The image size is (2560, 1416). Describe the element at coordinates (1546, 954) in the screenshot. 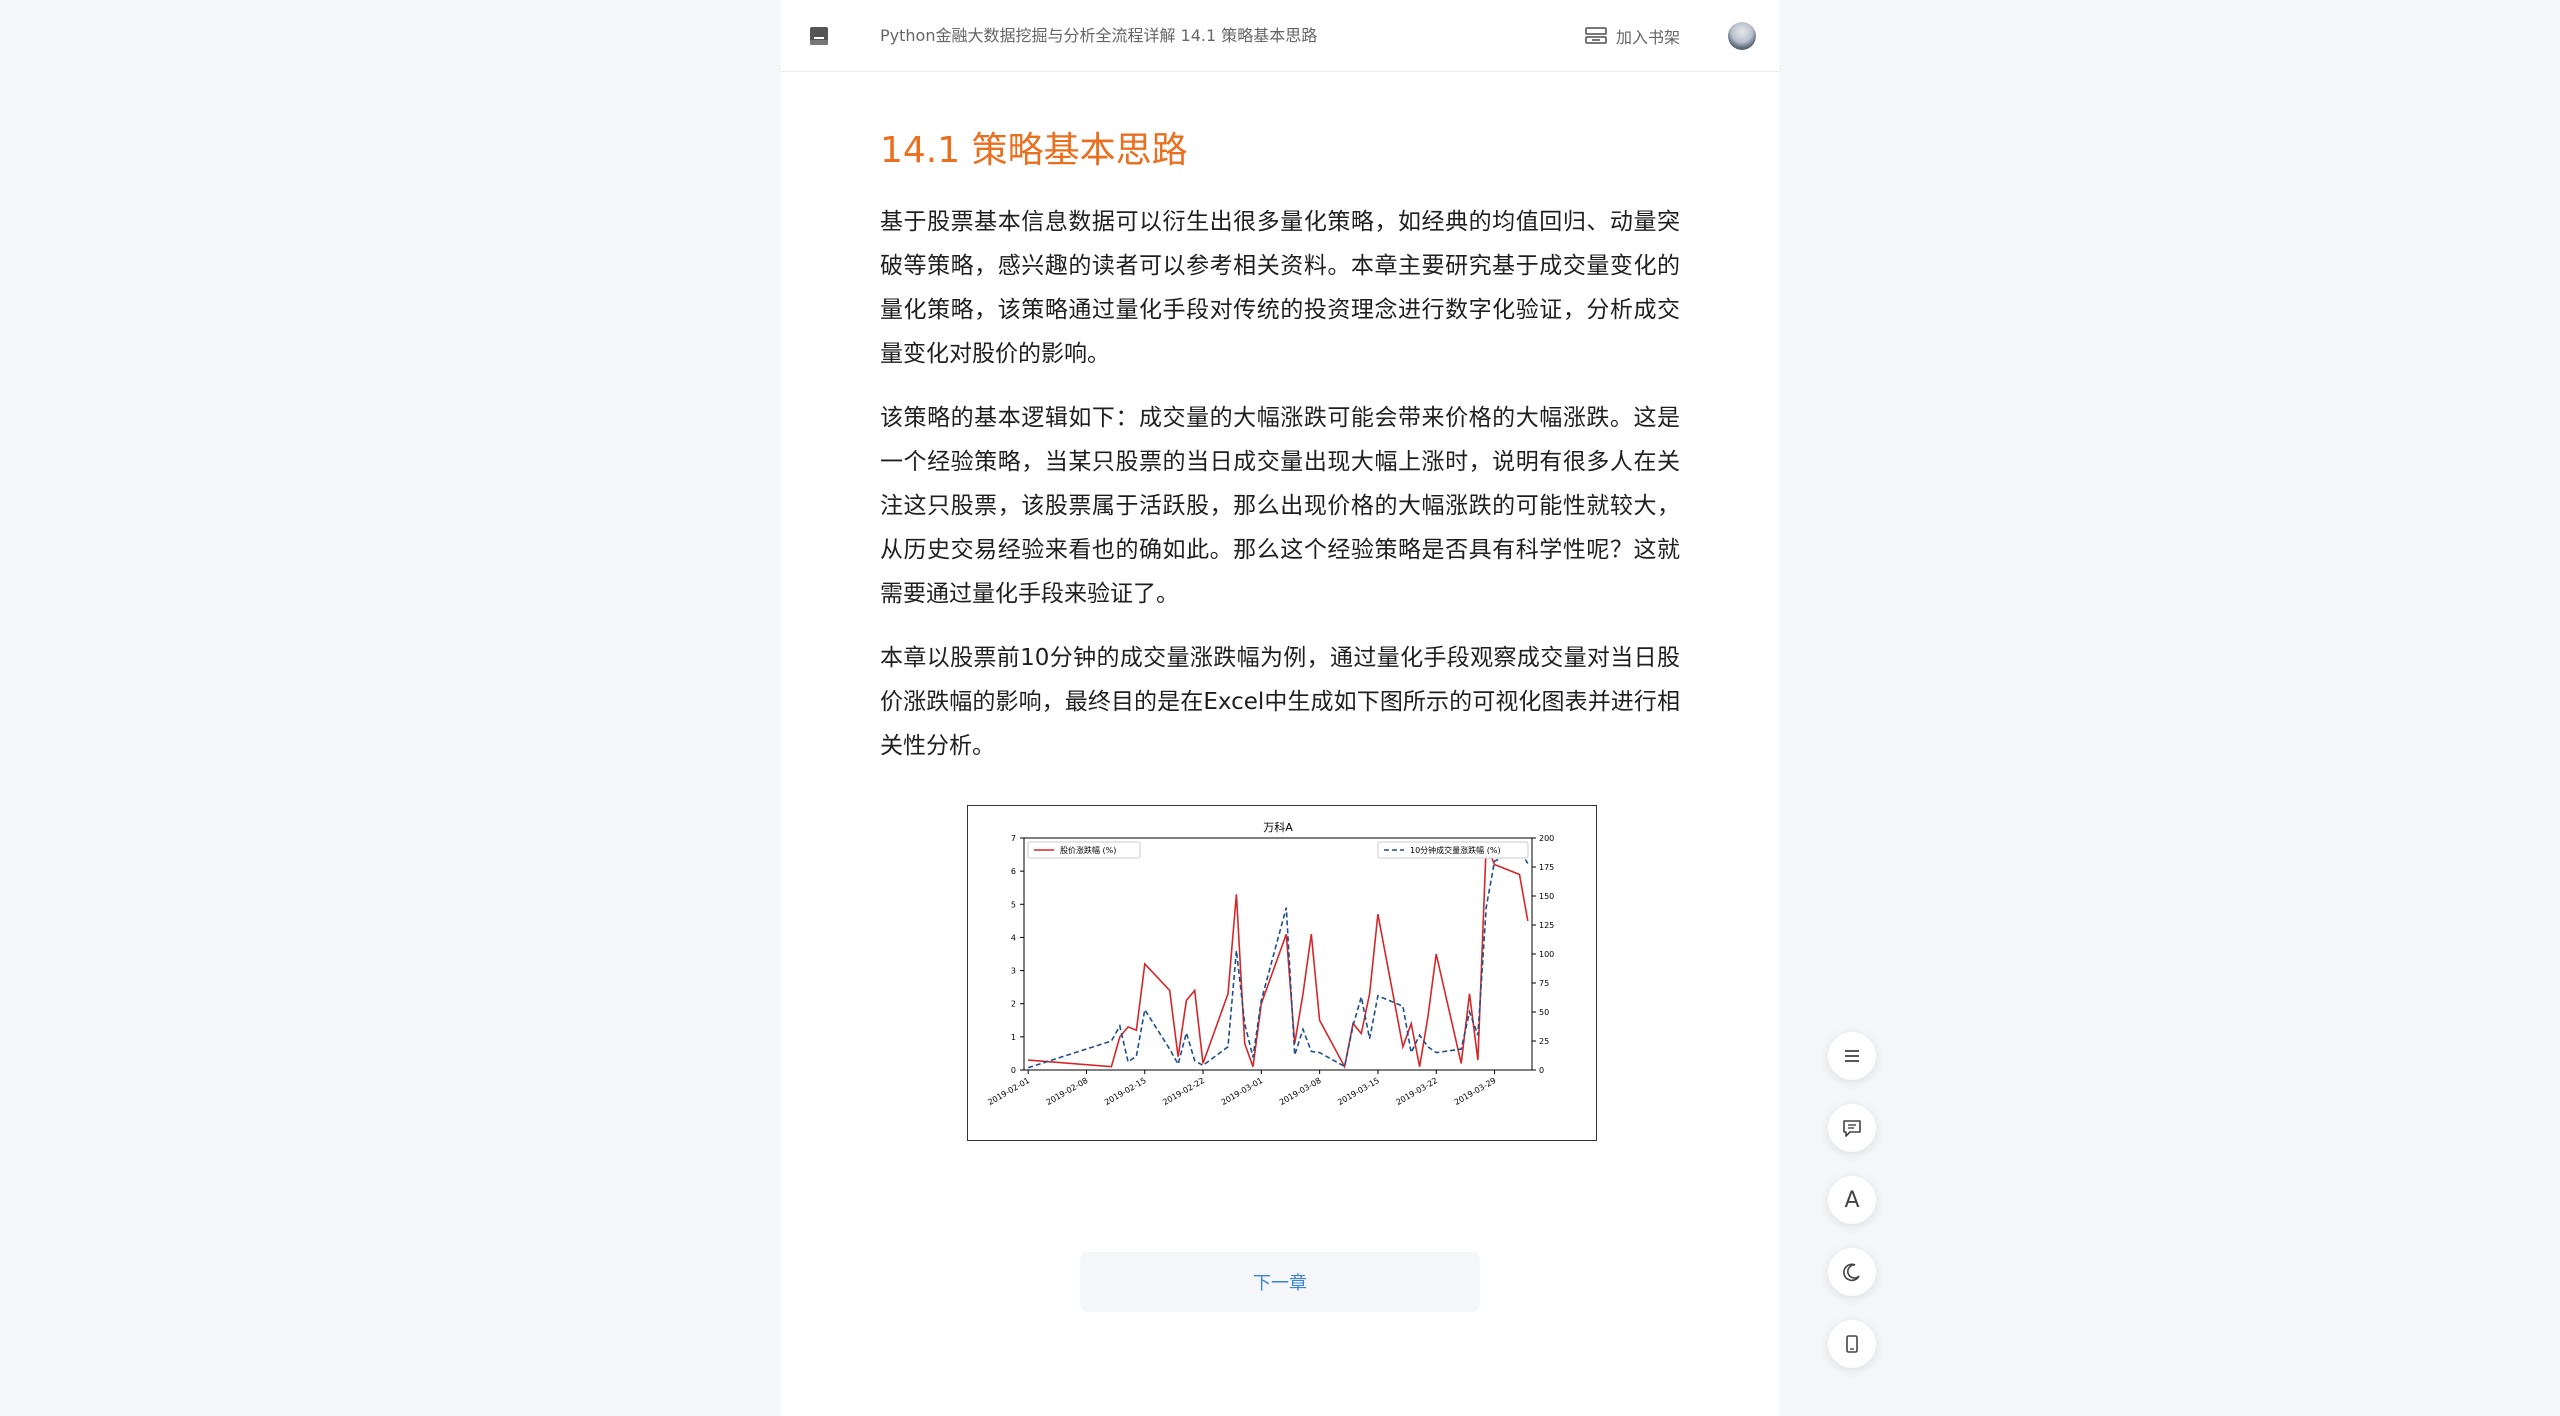

I see `right-y-tick-label: 100` at that location.